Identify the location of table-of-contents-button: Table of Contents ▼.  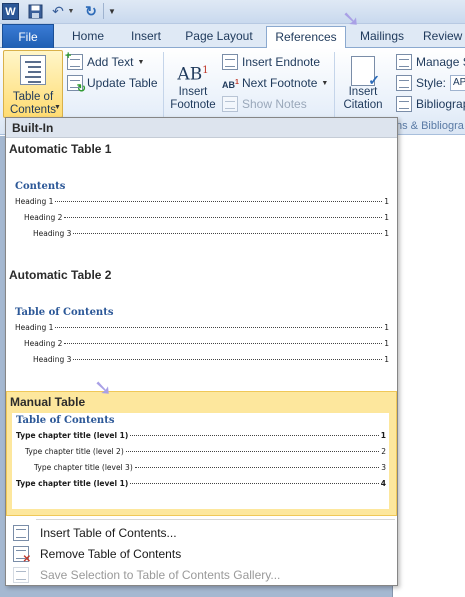
(33, 84).